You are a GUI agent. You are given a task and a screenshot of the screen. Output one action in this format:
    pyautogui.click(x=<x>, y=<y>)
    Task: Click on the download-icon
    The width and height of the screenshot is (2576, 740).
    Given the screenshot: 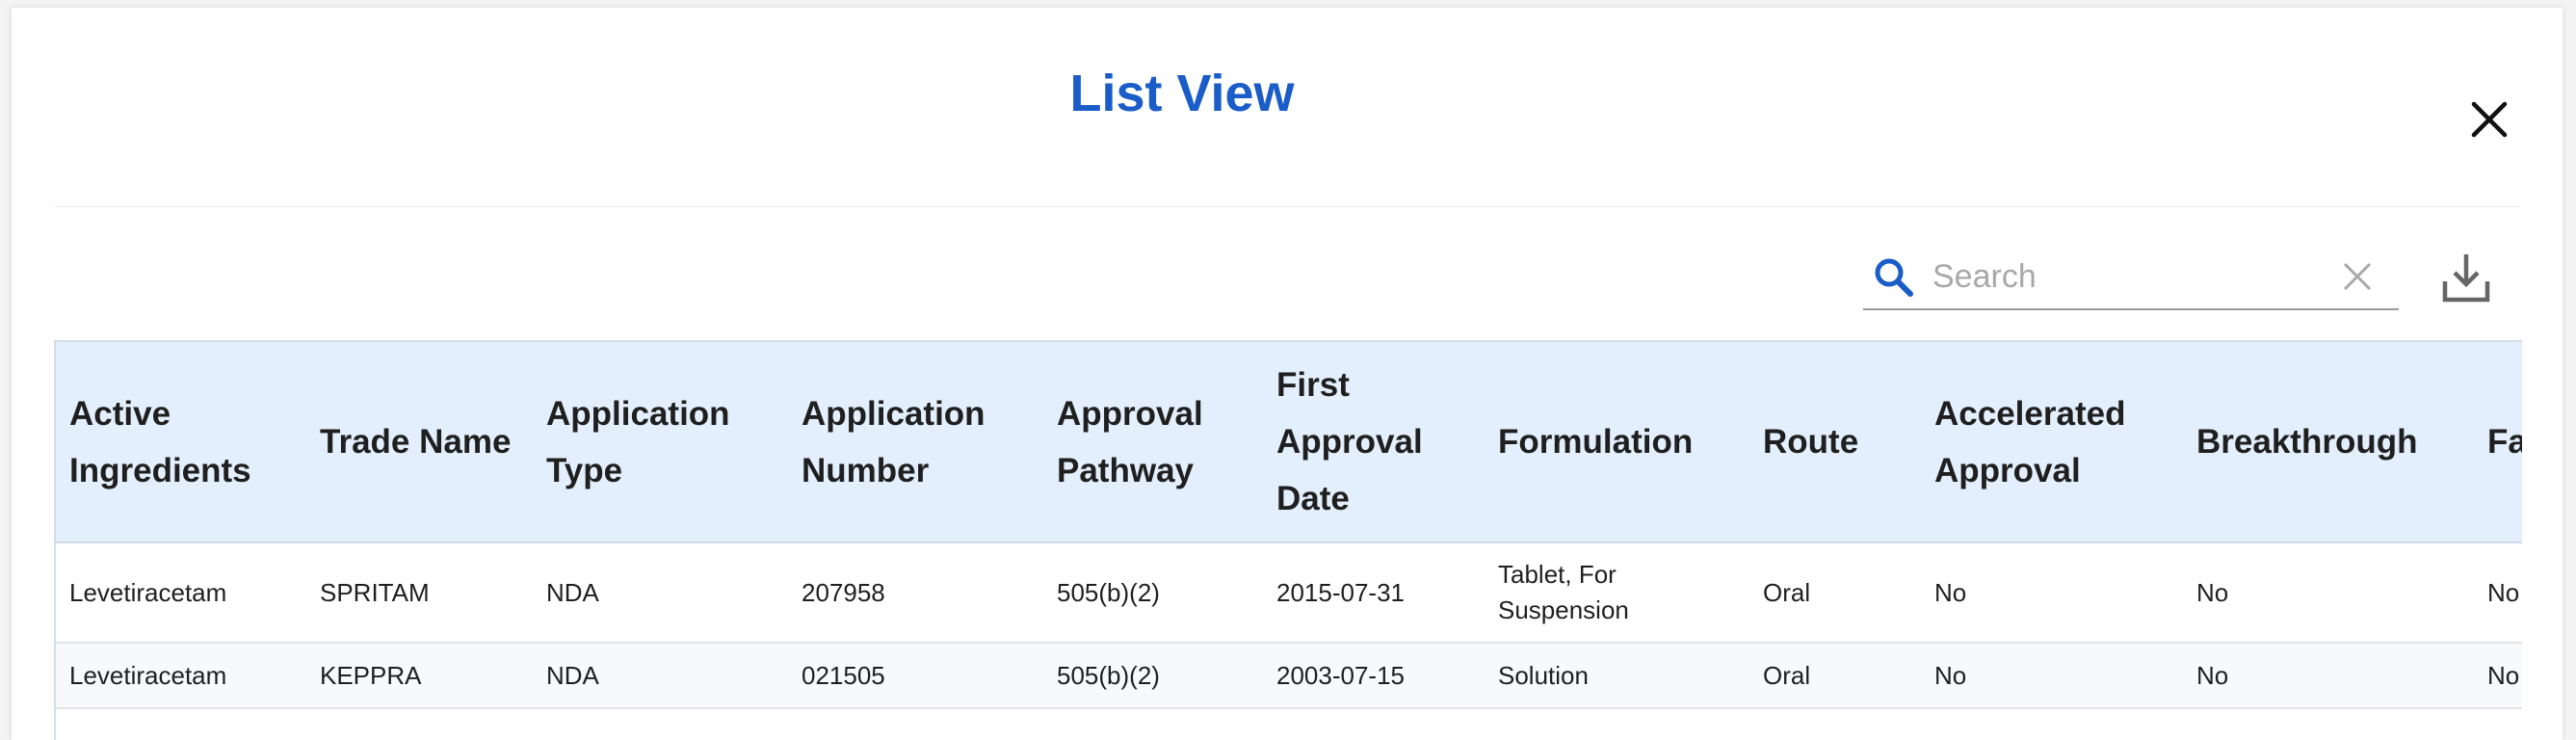 What is the action you would take?
    pyautogui.click(x=2466, y=278)
    